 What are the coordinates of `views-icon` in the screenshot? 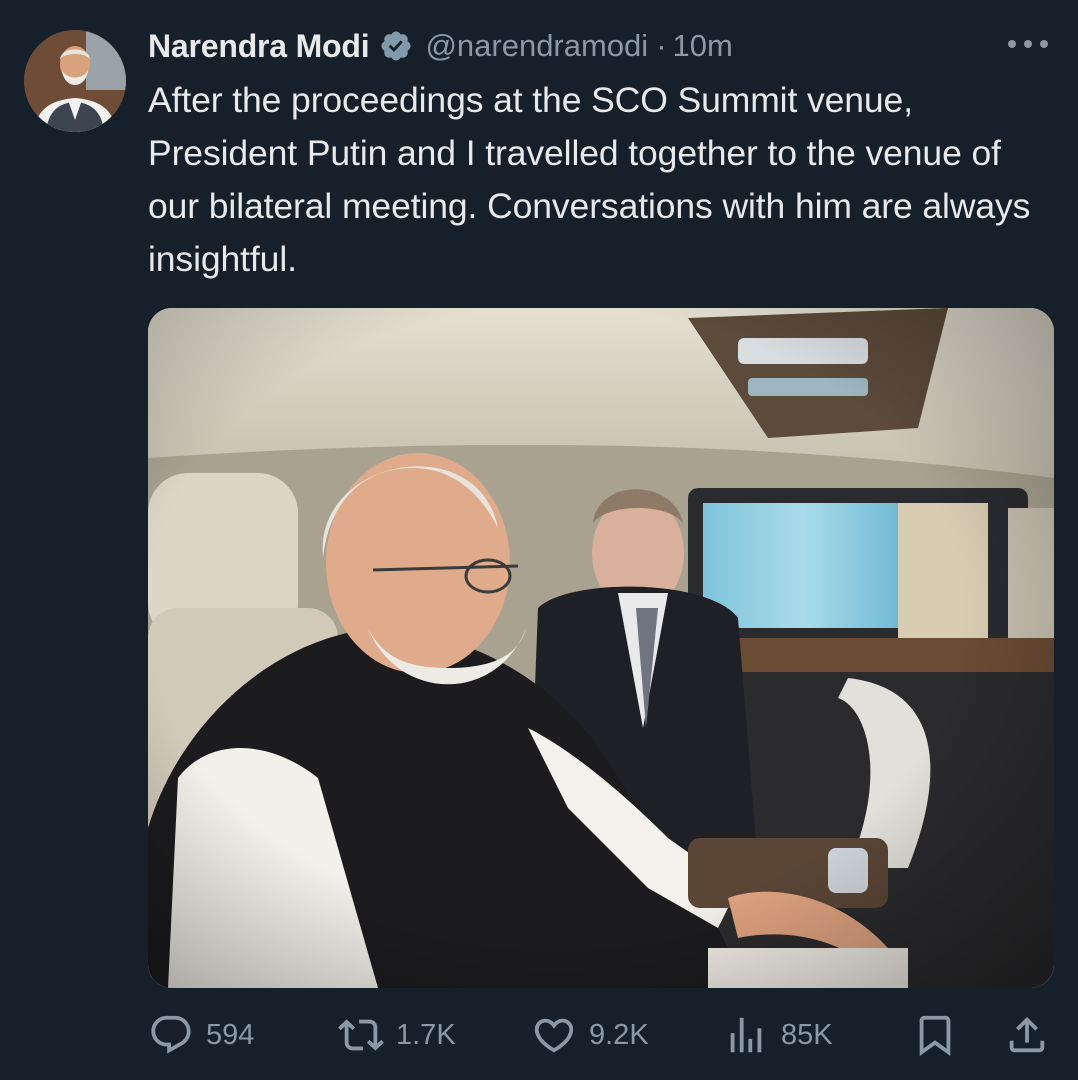 It's located at (746, 1035).